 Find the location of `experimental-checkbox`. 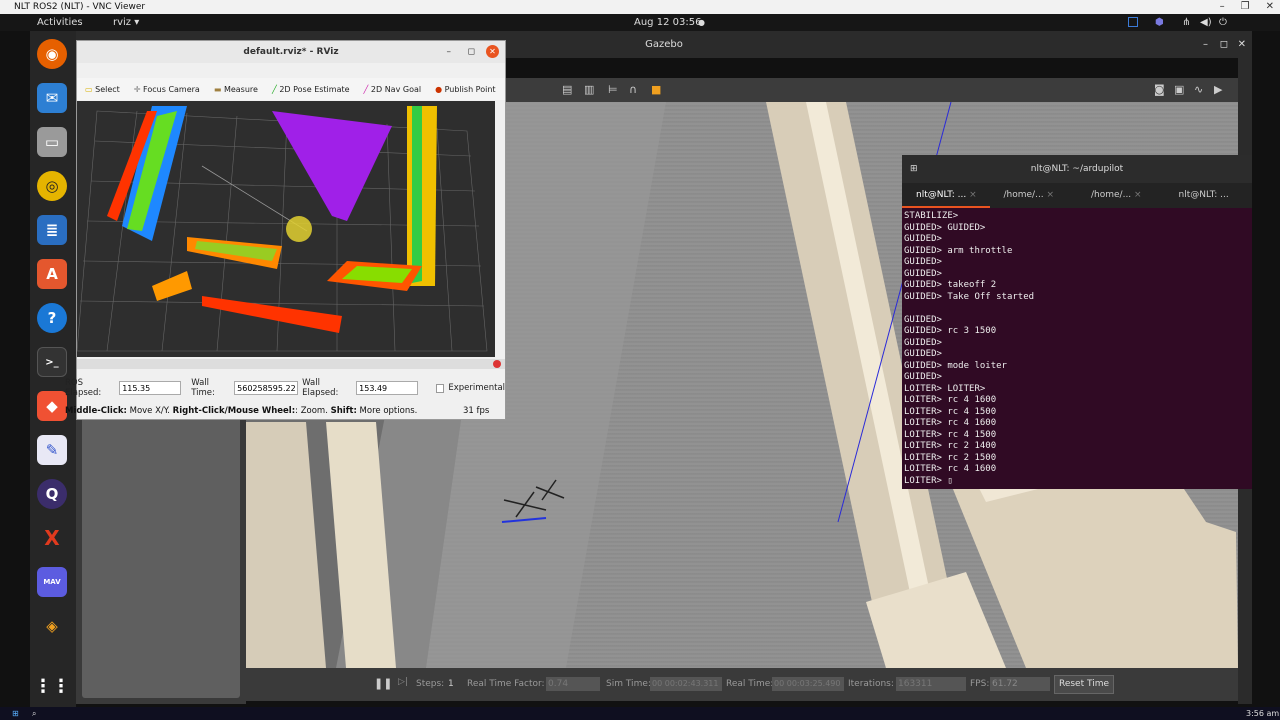

experimental-checkbox is located at coordinates (440, 388).